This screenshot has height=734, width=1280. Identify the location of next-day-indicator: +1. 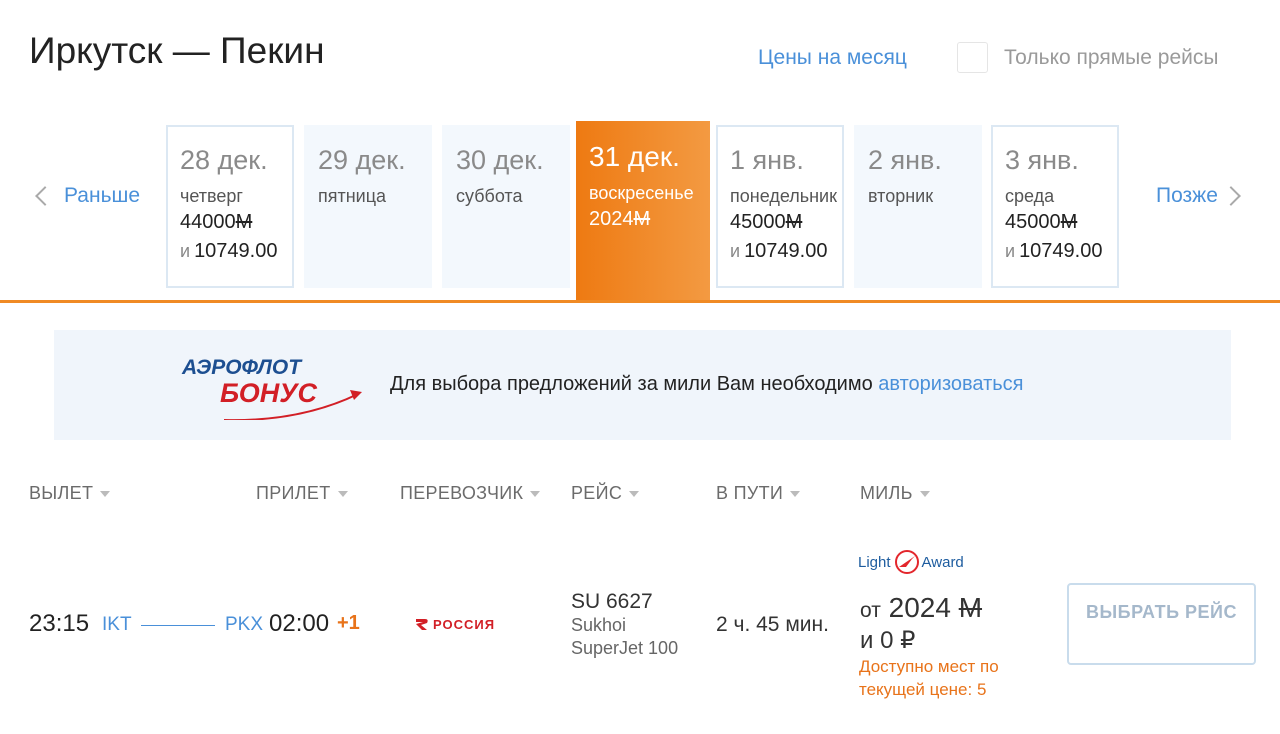
(348, 623).